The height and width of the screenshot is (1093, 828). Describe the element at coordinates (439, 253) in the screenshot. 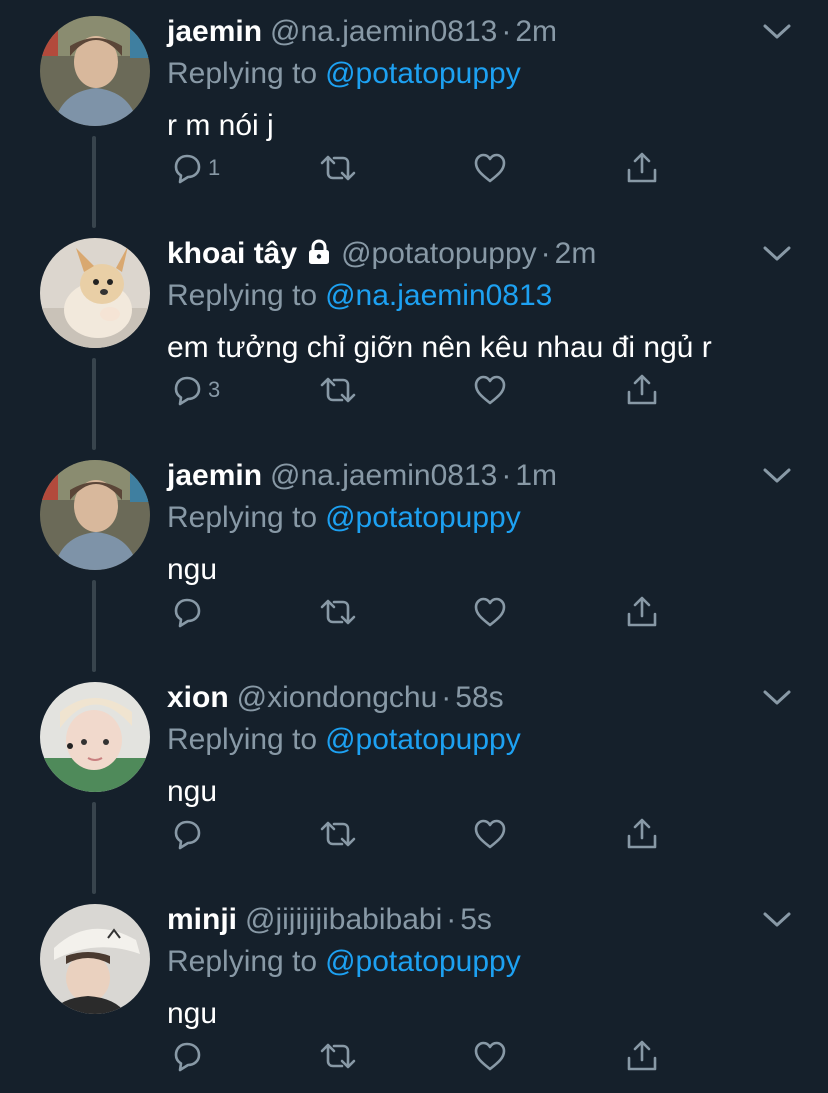

I see `user-handle: @potatopuppy` at that location.